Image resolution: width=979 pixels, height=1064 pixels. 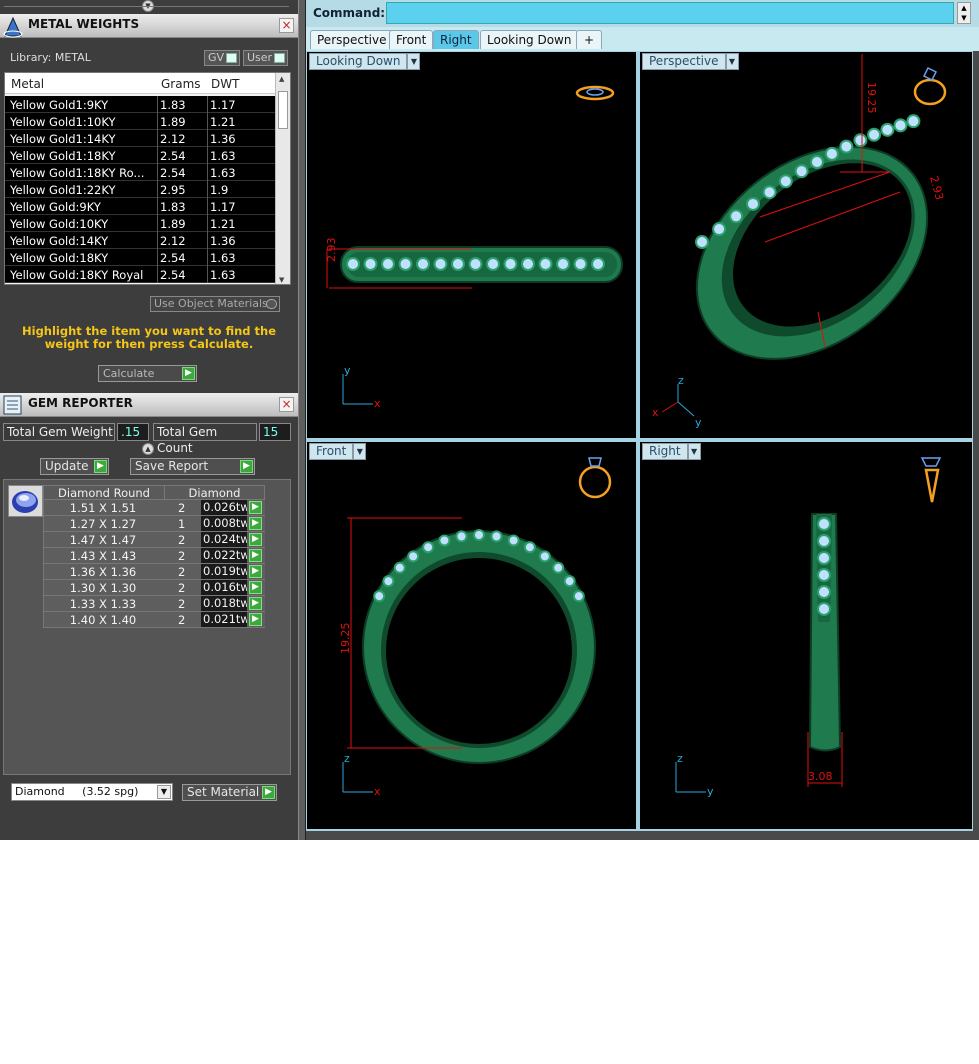 What do you see at coordinates (215, 304) in the screenshot?
I see `use-object-materials: Use Object Materials` at bounding box center [215, 304].